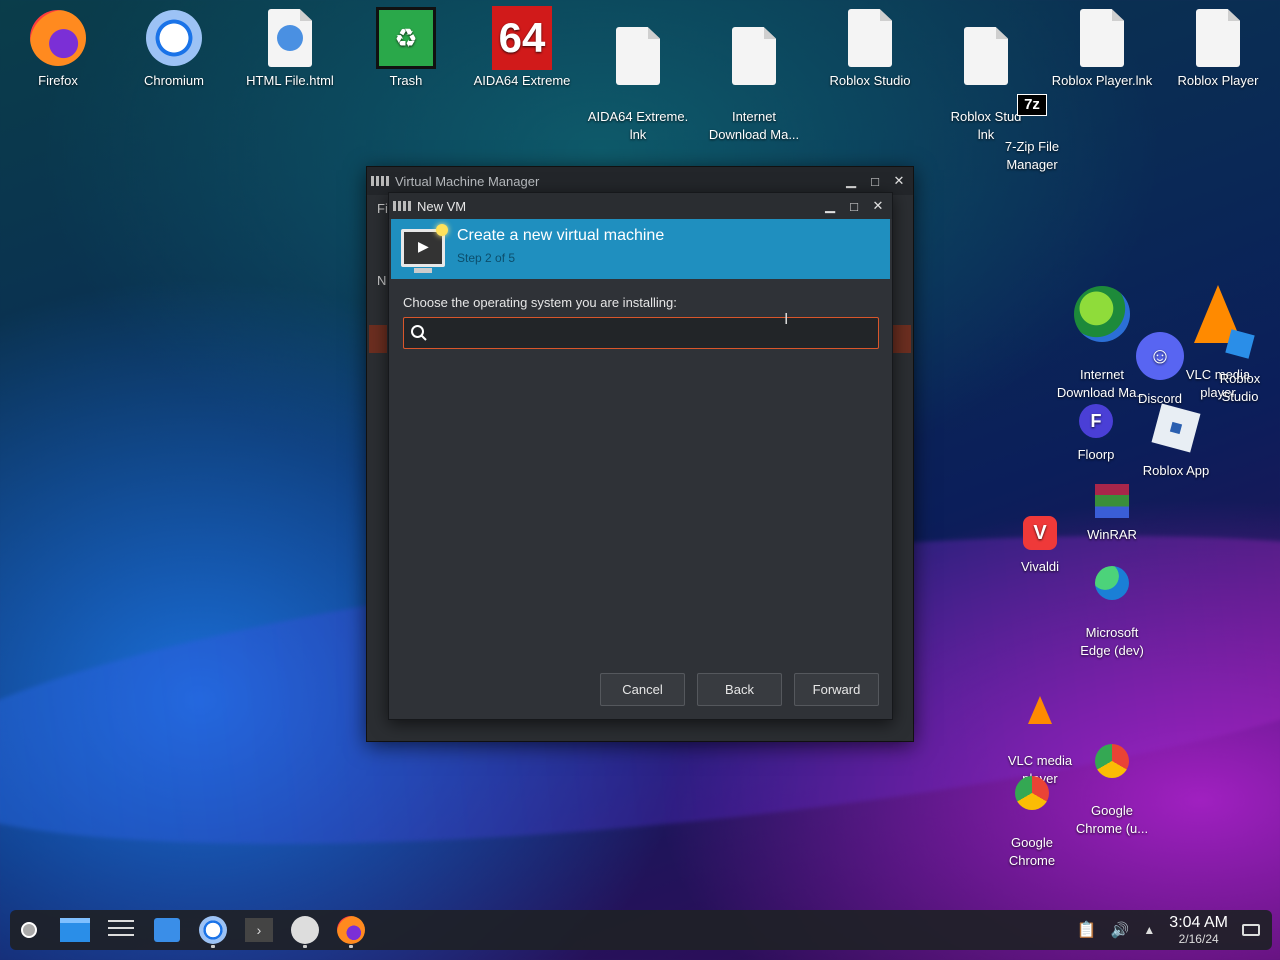 The width and height of the screenshot is (1280, 960). Describe the element at coordinates (653, 333) in the screenshot. I see `os-search-input` at that location.